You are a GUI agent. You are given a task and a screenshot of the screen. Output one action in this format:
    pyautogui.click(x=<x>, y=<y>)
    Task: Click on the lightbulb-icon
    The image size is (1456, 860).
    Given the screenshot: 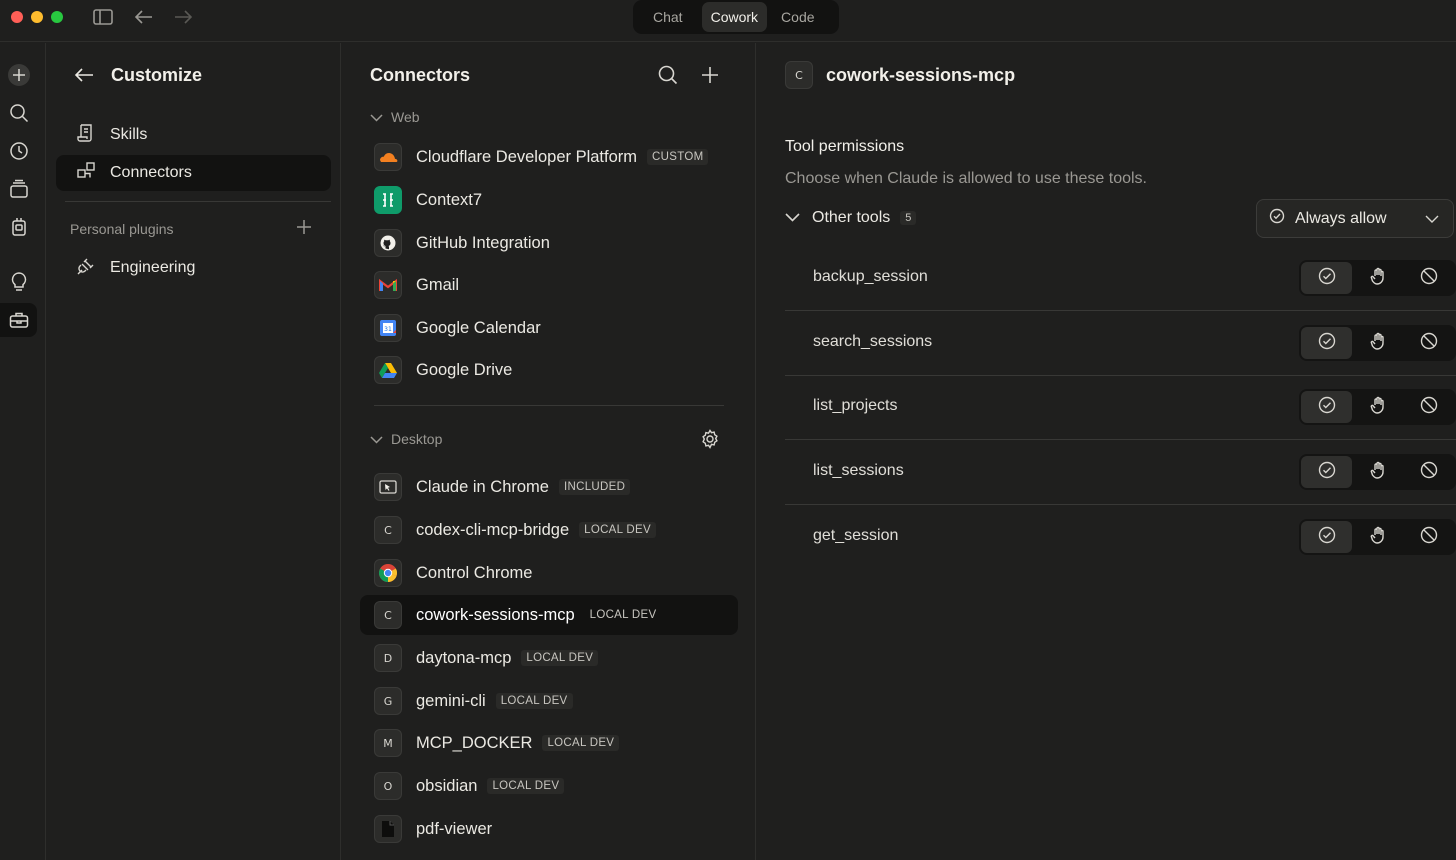 What is the action you would take?
    pyautogui.click(x=18, y=282)
    